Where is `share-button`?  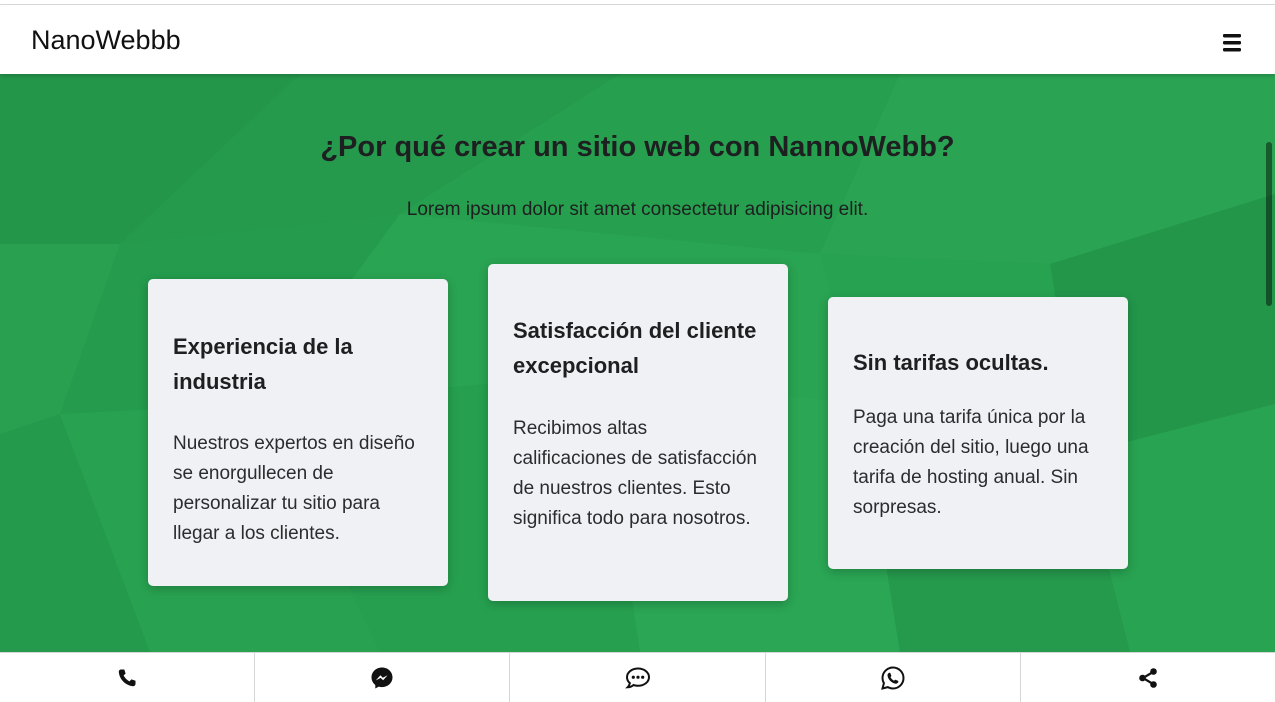 share-button is located at coordinates (1148, 677).